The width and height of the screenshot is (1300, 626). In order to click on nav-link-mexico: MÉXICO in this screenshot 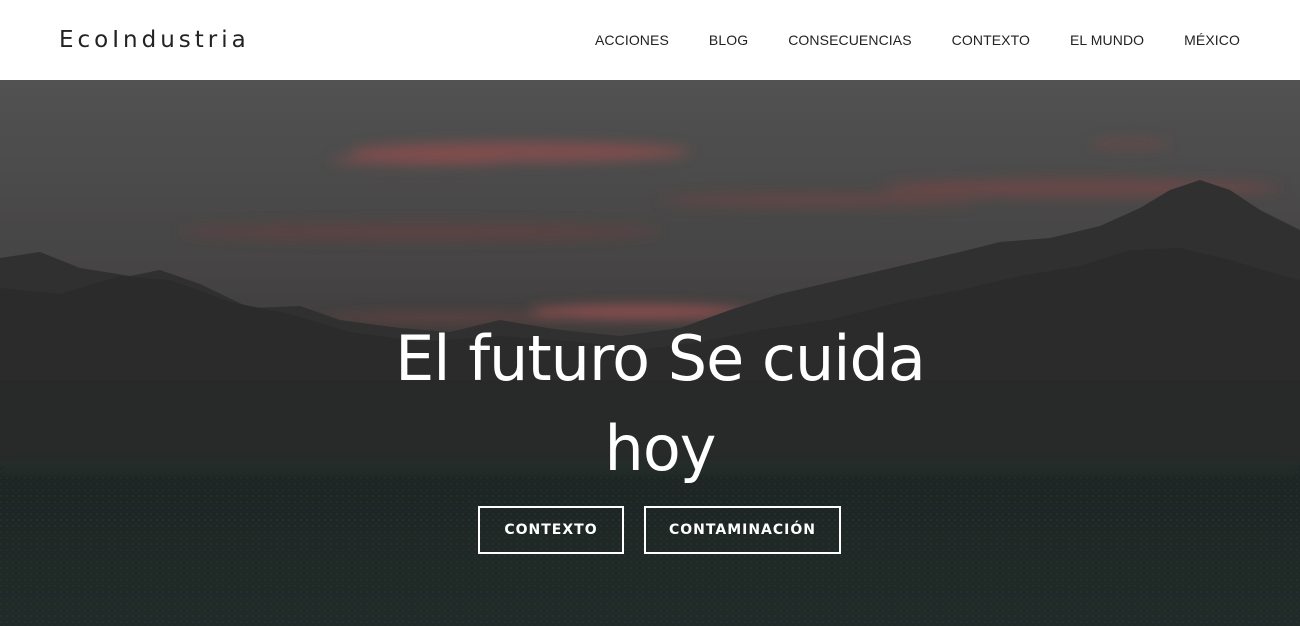, I will do `click(1212, 40)`.